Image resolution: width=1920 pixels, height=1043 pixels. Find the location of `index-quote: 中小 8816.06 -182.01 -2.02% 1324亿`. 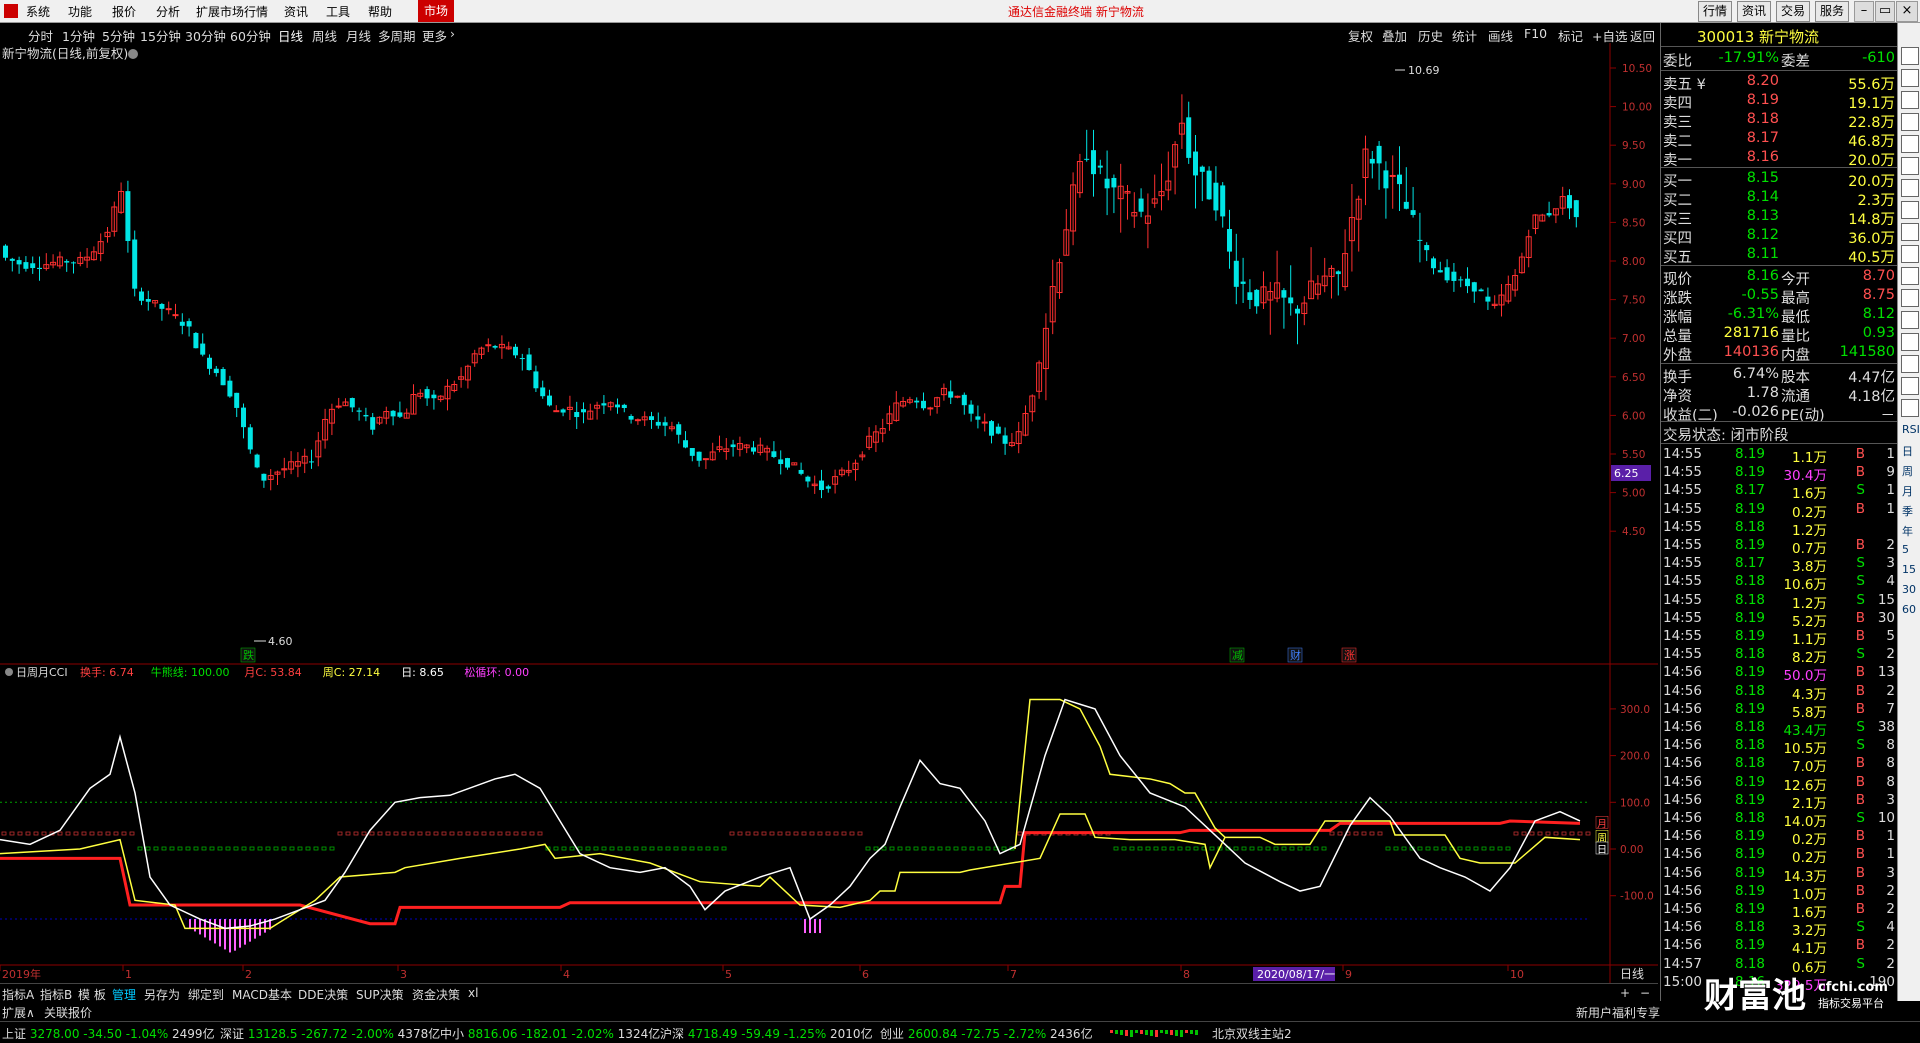

index-quote: 中小 8816.06 -182.01 -2.02% 1324亿 is located at coordinates (550, 1033).